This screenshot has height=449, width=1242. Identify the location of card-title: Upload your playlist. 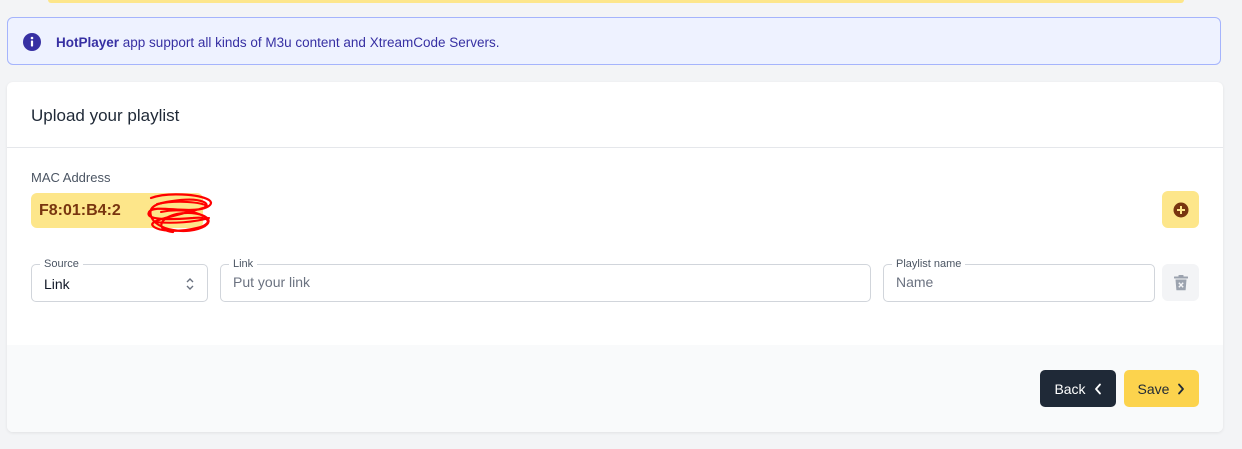
(105, 115).